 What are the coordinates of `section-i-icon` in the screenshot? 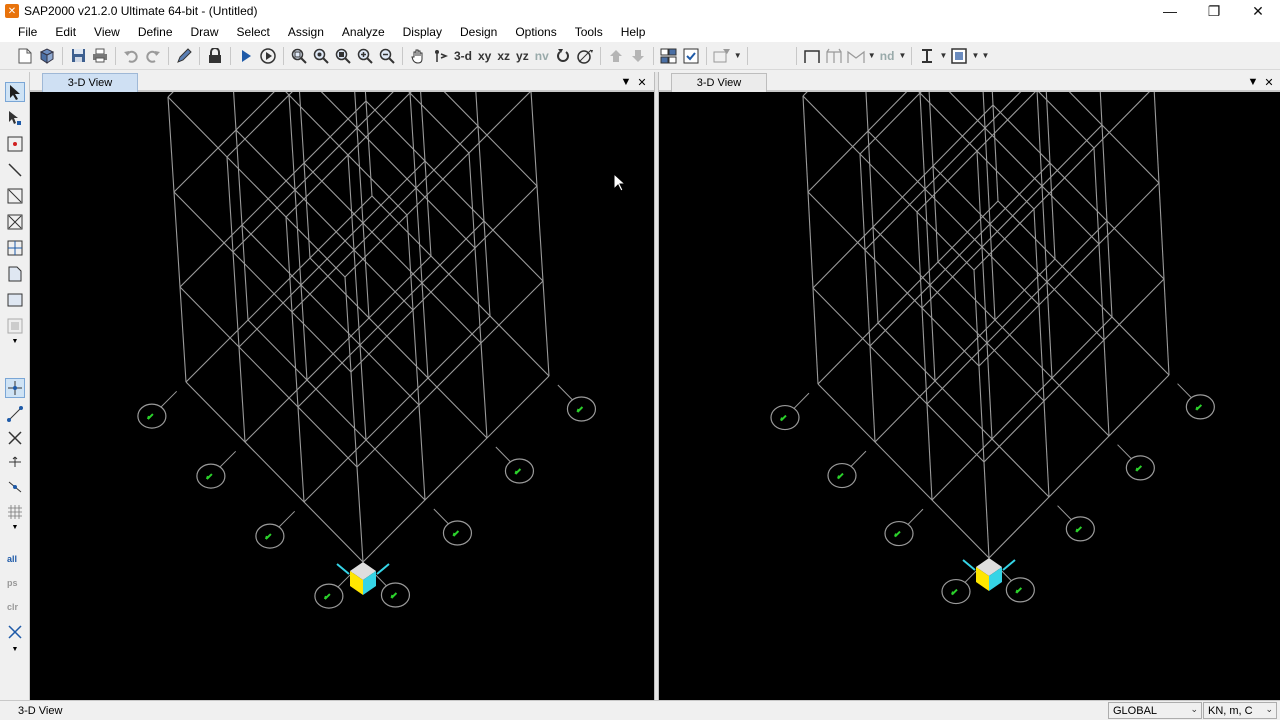 It's located at (927, 56).